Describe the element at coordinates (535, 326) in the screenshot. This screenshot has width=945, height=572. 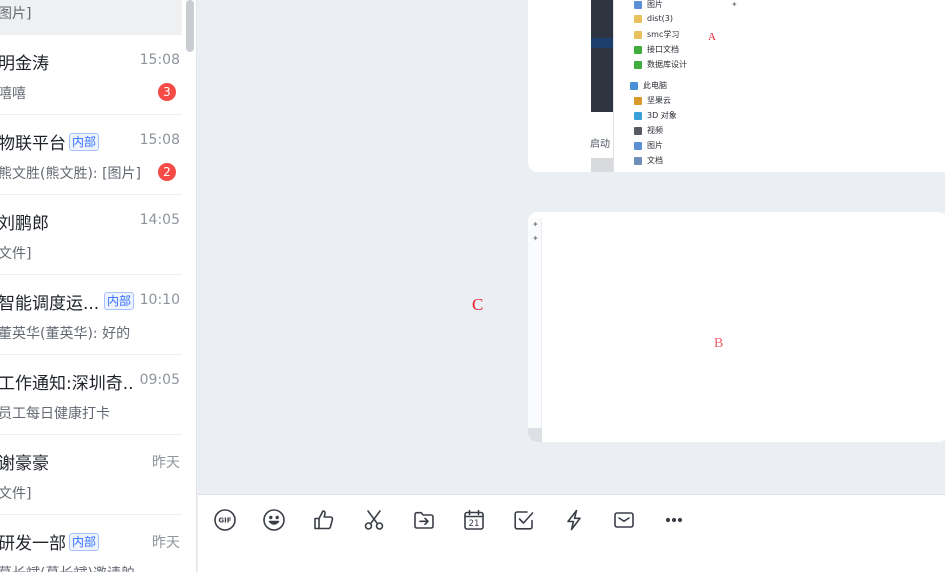
I see `image-left-edge` at that location.